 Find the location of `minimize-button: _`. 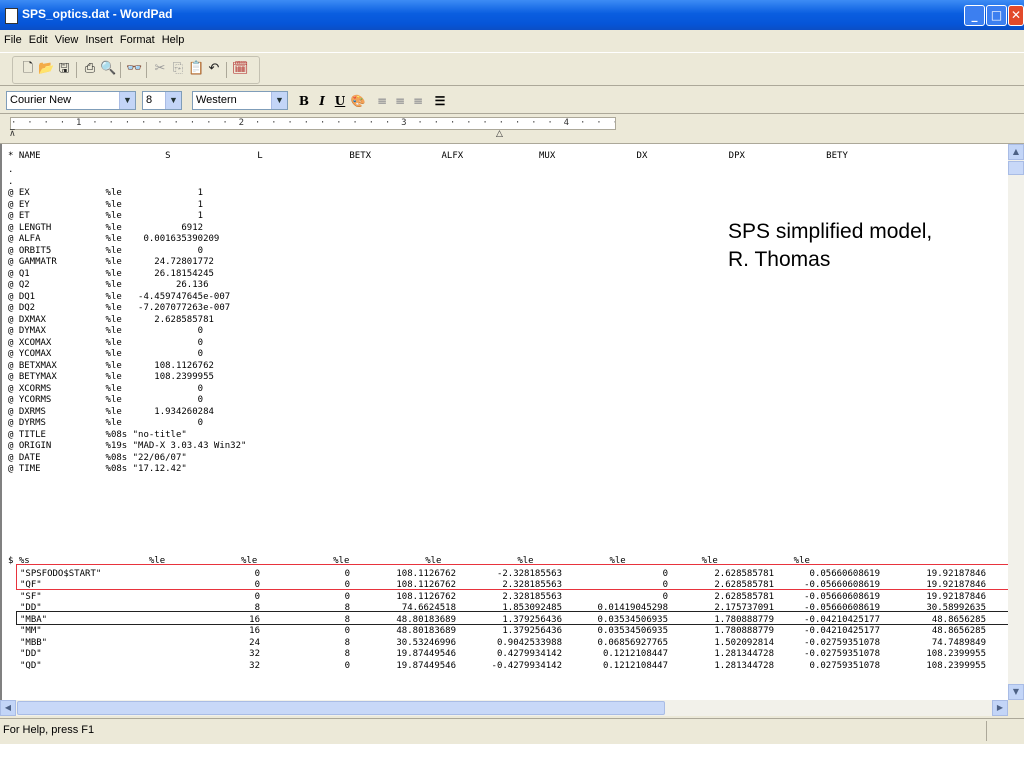

minimize-button: _ is located at coordinates (974, 15).